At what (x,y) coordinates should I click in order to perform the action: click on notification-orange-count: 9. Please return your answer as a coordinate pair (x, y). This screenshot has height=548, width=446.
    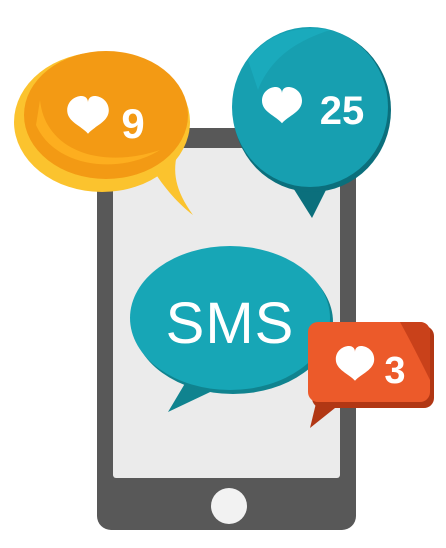
    Looking at the image, I should click on (132, 123).